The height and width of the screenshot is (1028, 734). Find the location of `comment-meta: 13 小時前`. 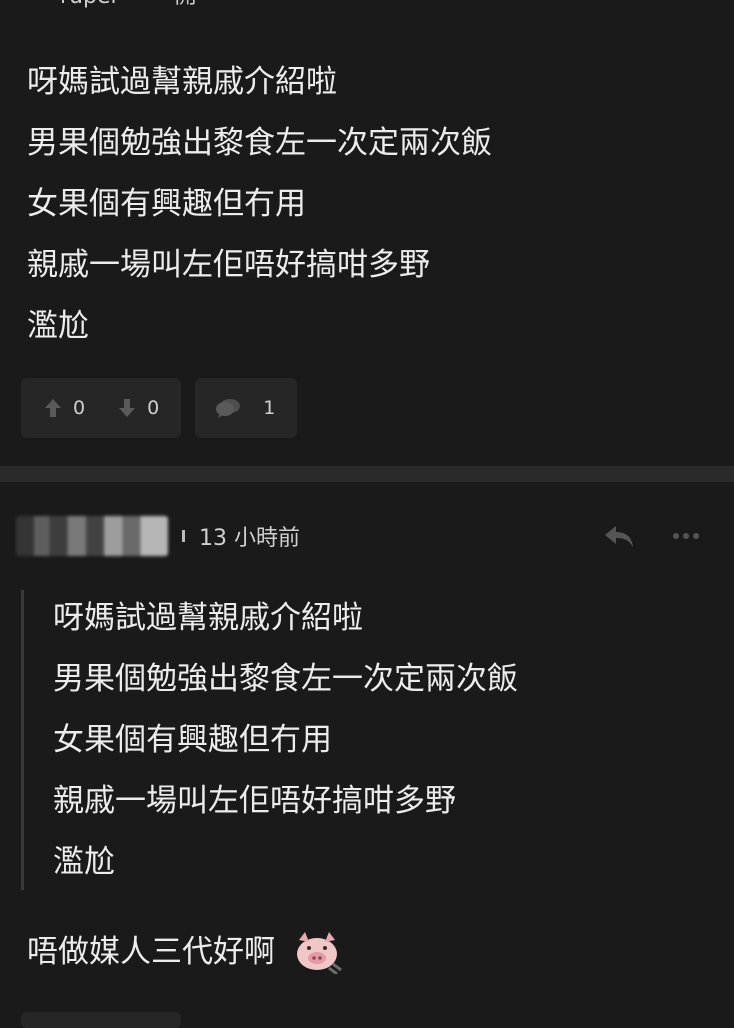

comment-meta: 13 小時前 is located at coordinates (375, 536).